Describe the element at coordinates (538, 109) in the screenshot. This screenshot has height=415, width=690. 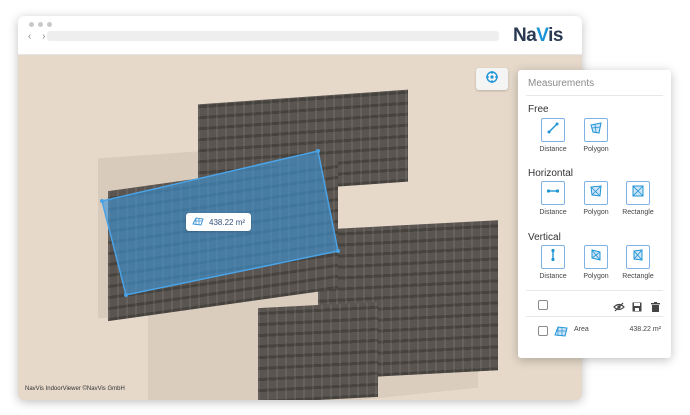
I see `section-title-free: Free` at that location.